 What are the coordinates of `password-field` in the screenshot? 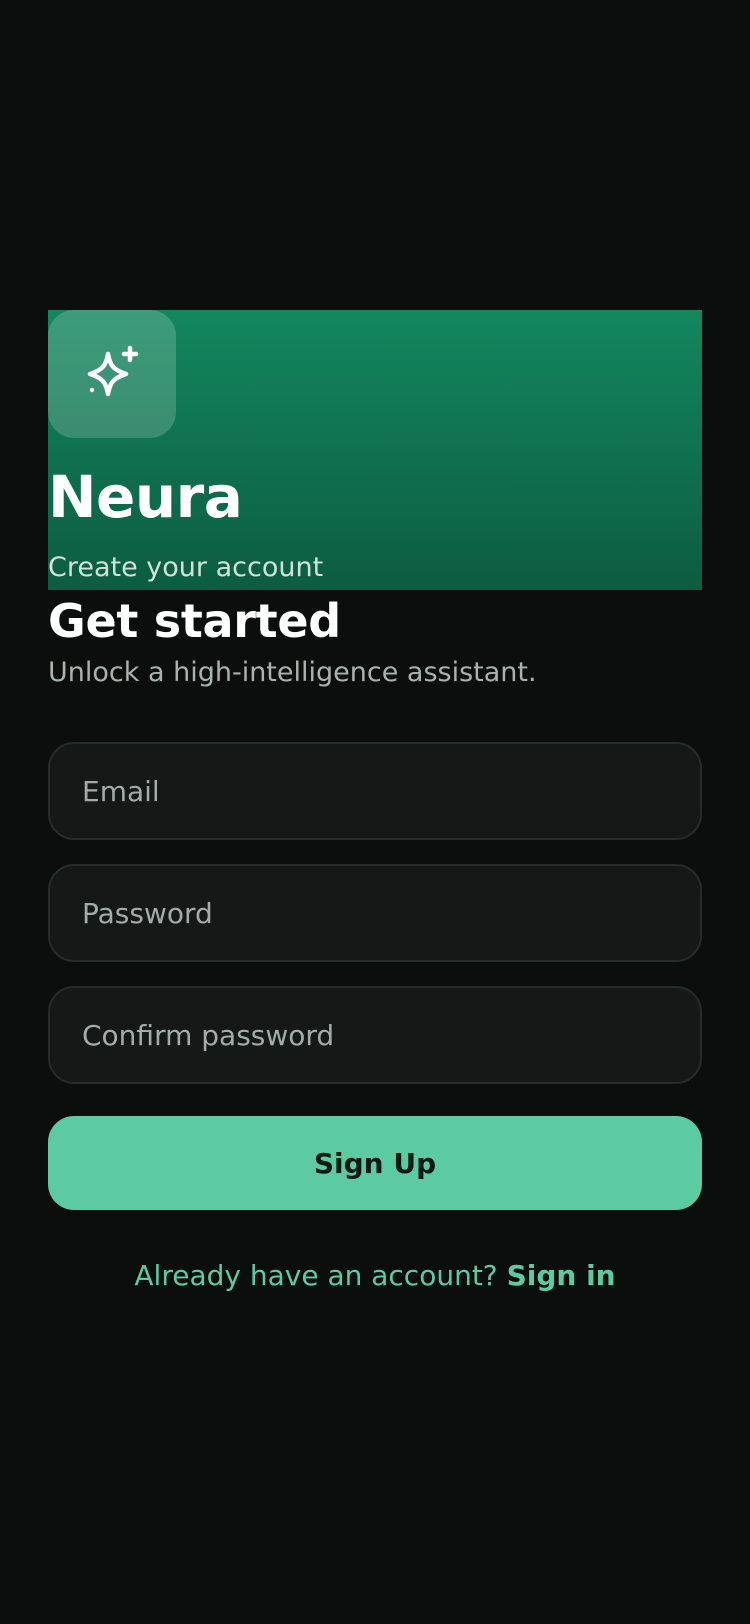 It's located at (375, 913).